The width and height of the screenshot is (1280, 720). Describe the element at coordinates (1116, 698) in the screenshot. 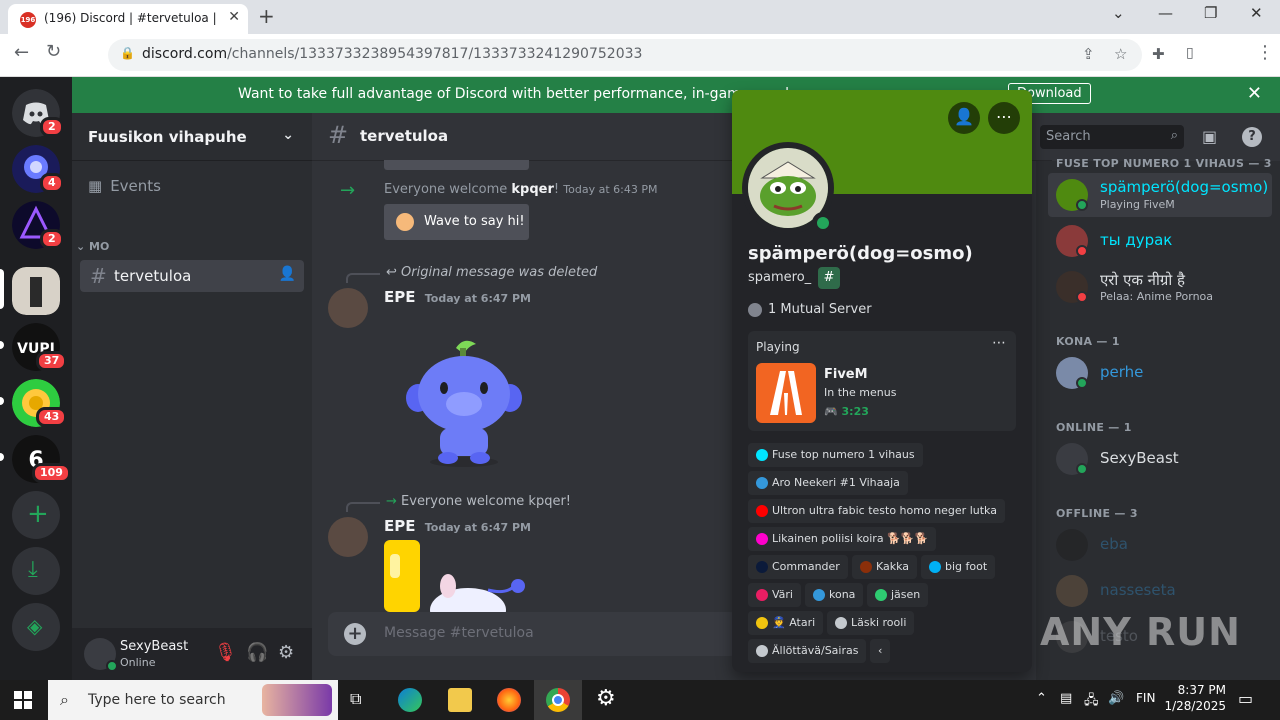

I see `volume-icon: 🔊` at that location.